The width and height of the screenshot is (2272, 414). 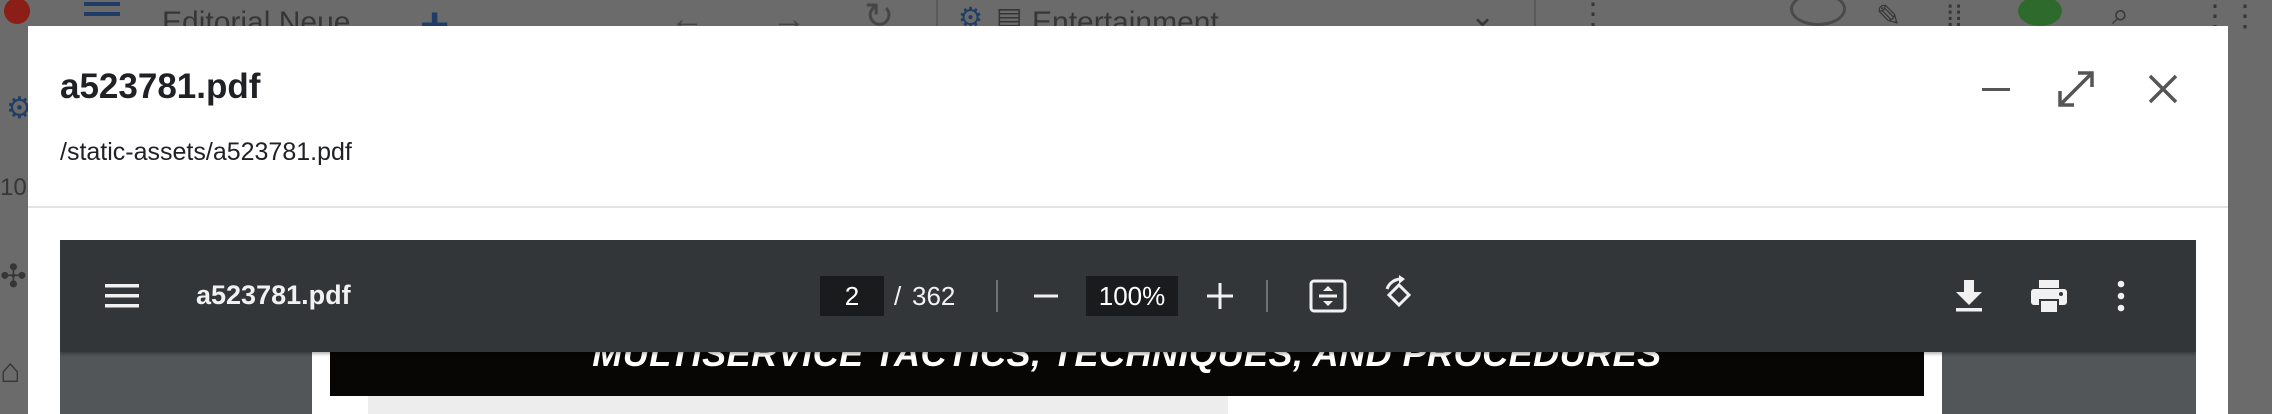 I want to click on tag-icon: ⌂, so click(x=10, y=371).